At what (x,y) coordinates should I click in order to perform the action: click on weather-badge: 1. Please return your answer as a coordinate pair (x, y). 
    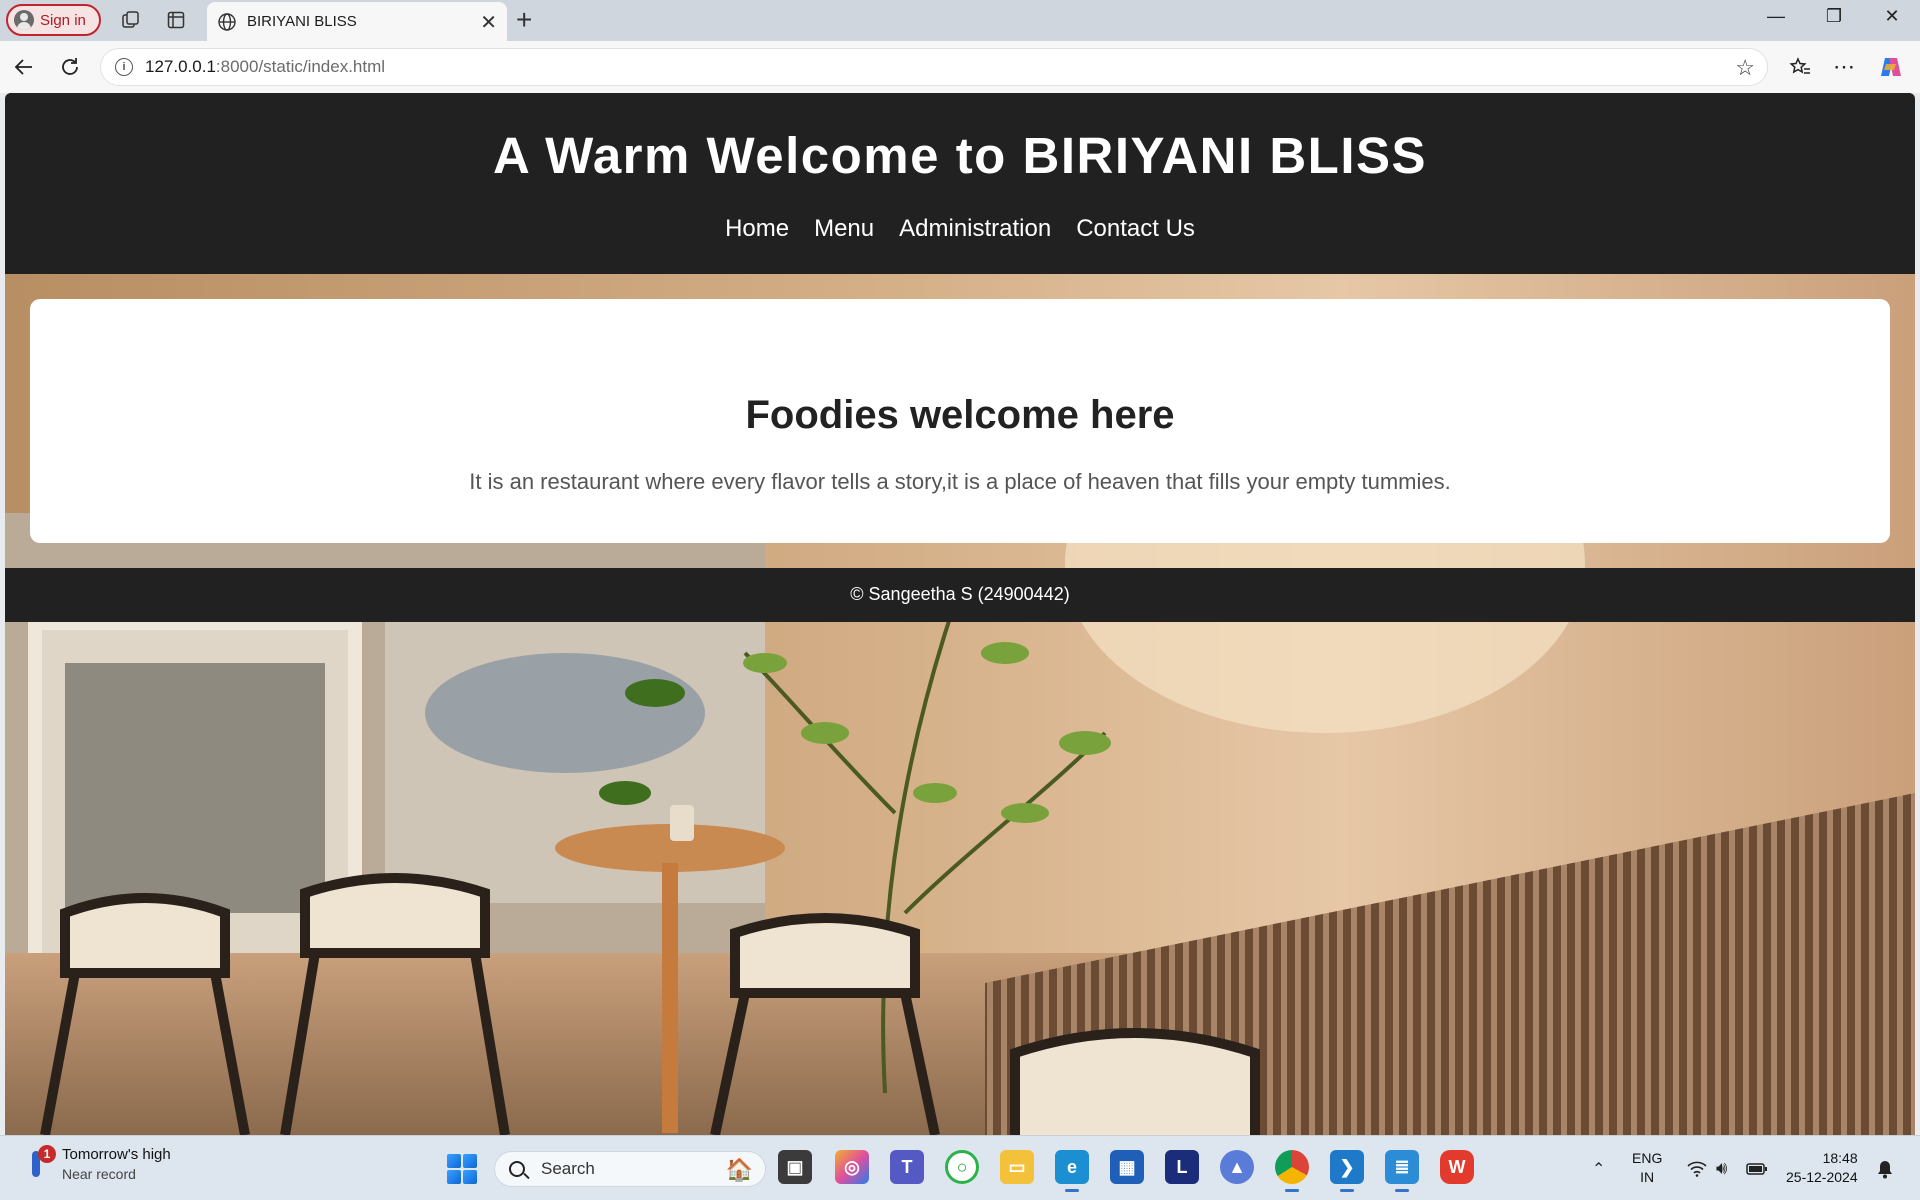
    Looking at the image, I should click on (47, 1154).